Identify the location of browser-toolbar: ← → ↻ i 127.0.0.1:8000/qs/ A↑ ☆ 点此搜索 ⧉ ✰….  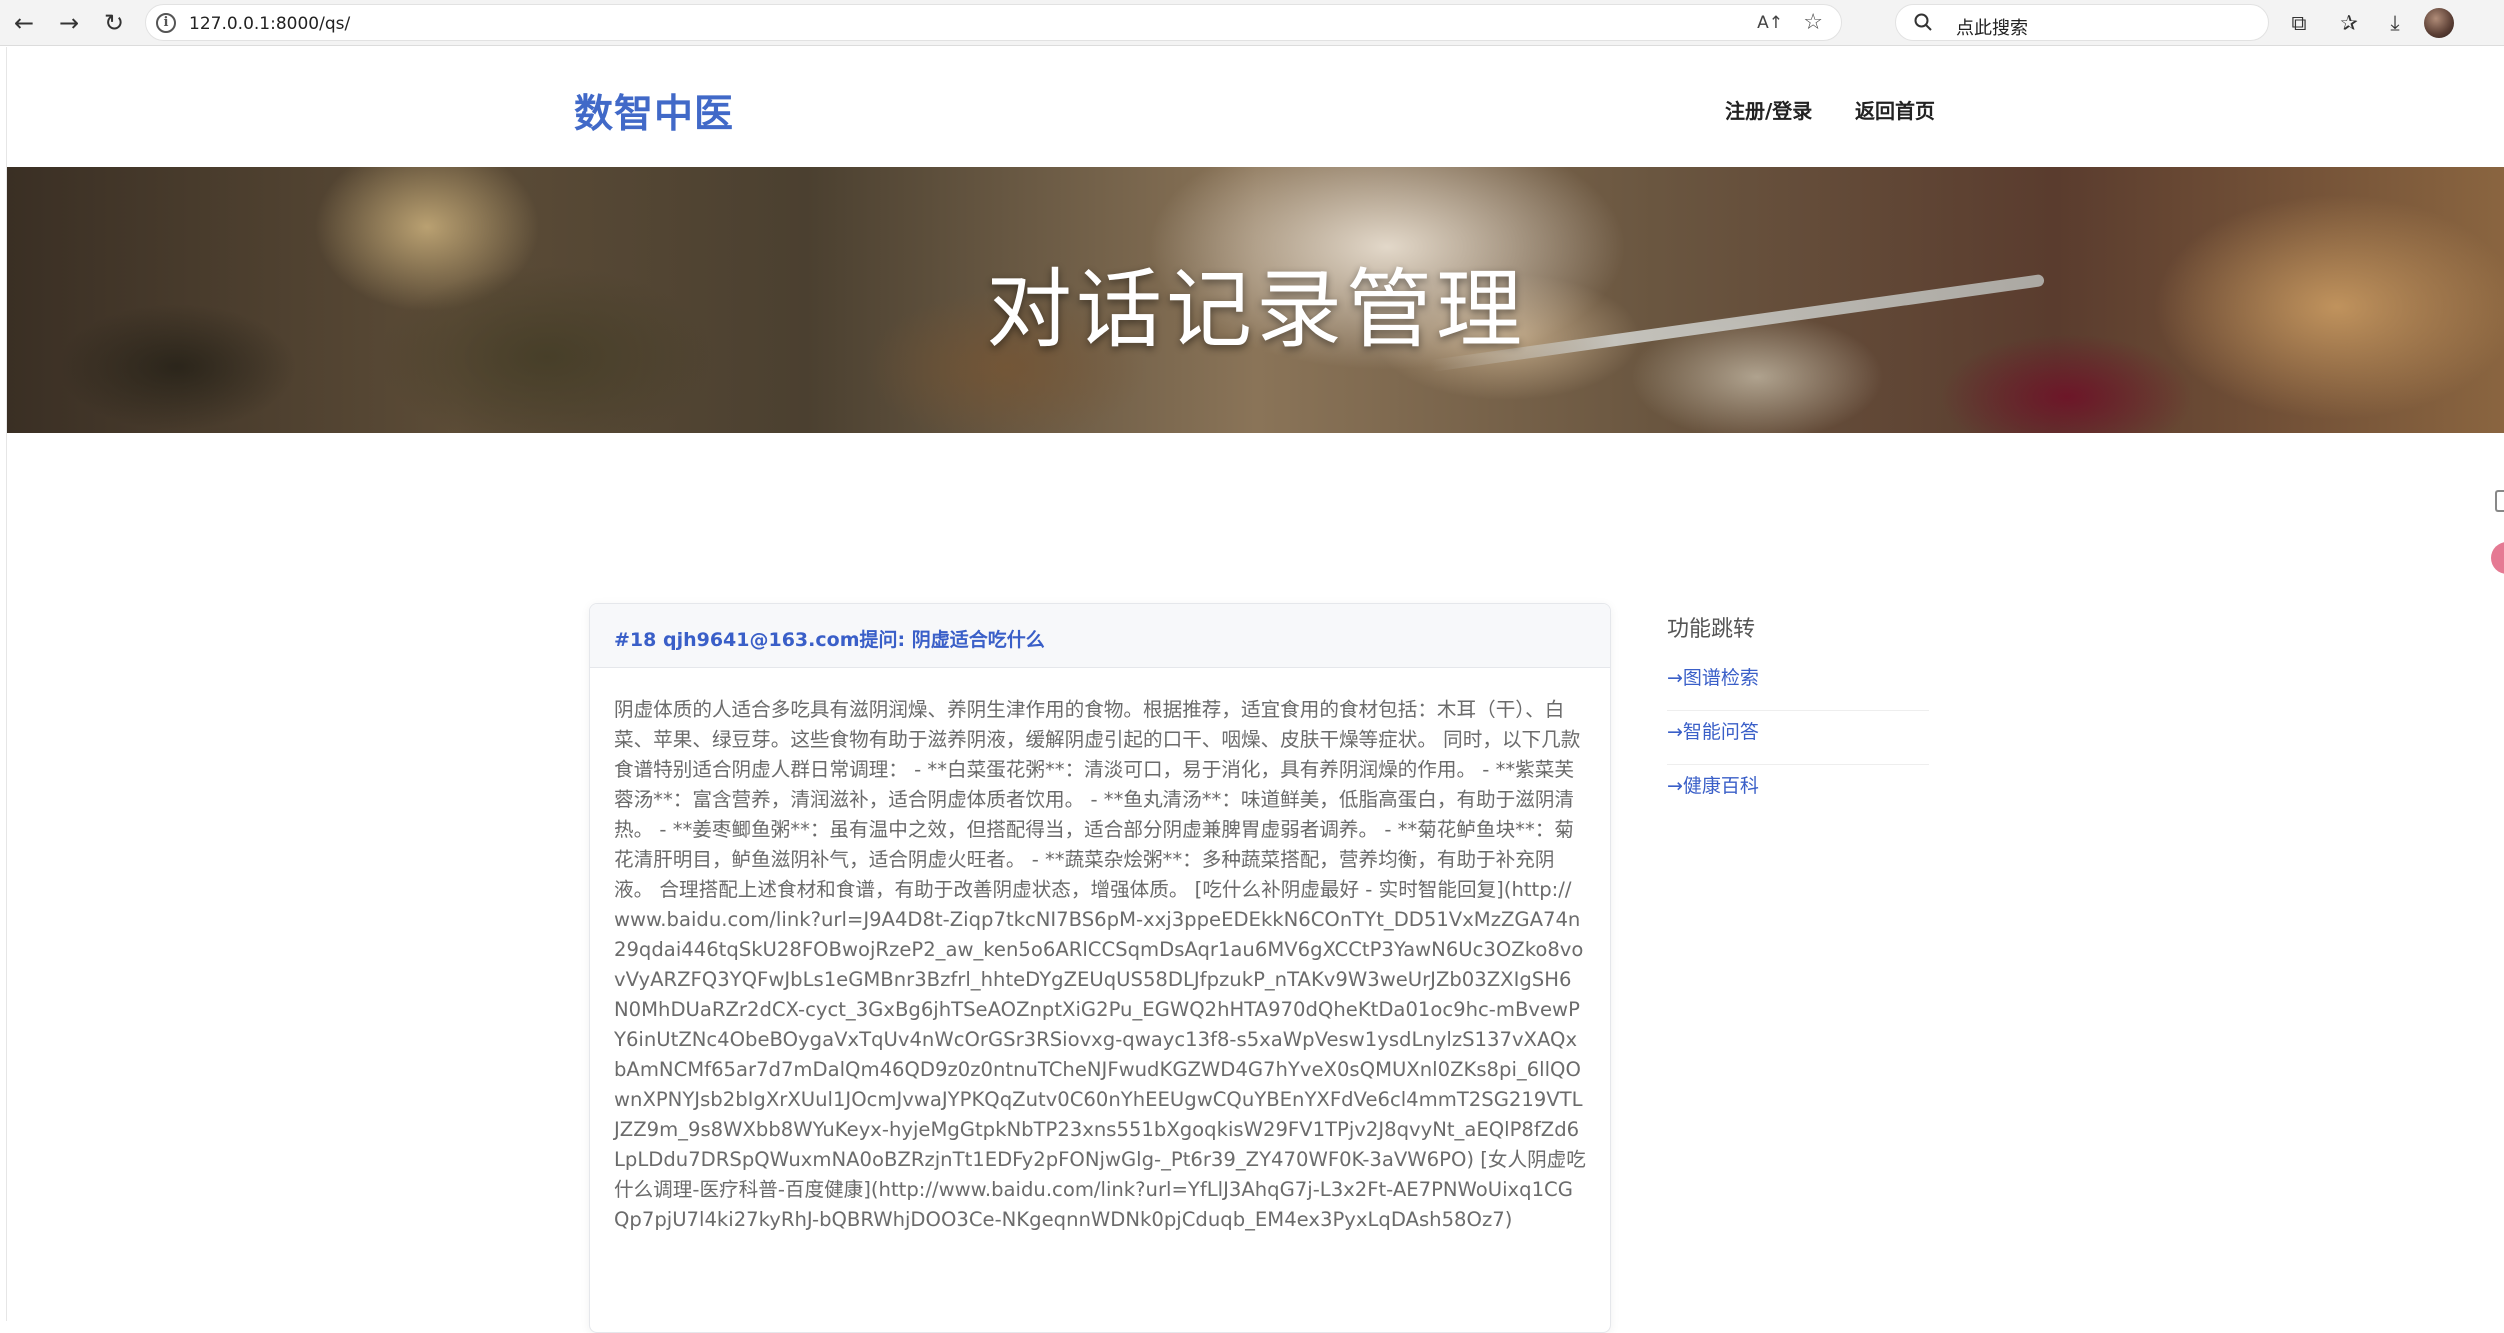
(1252, 23).